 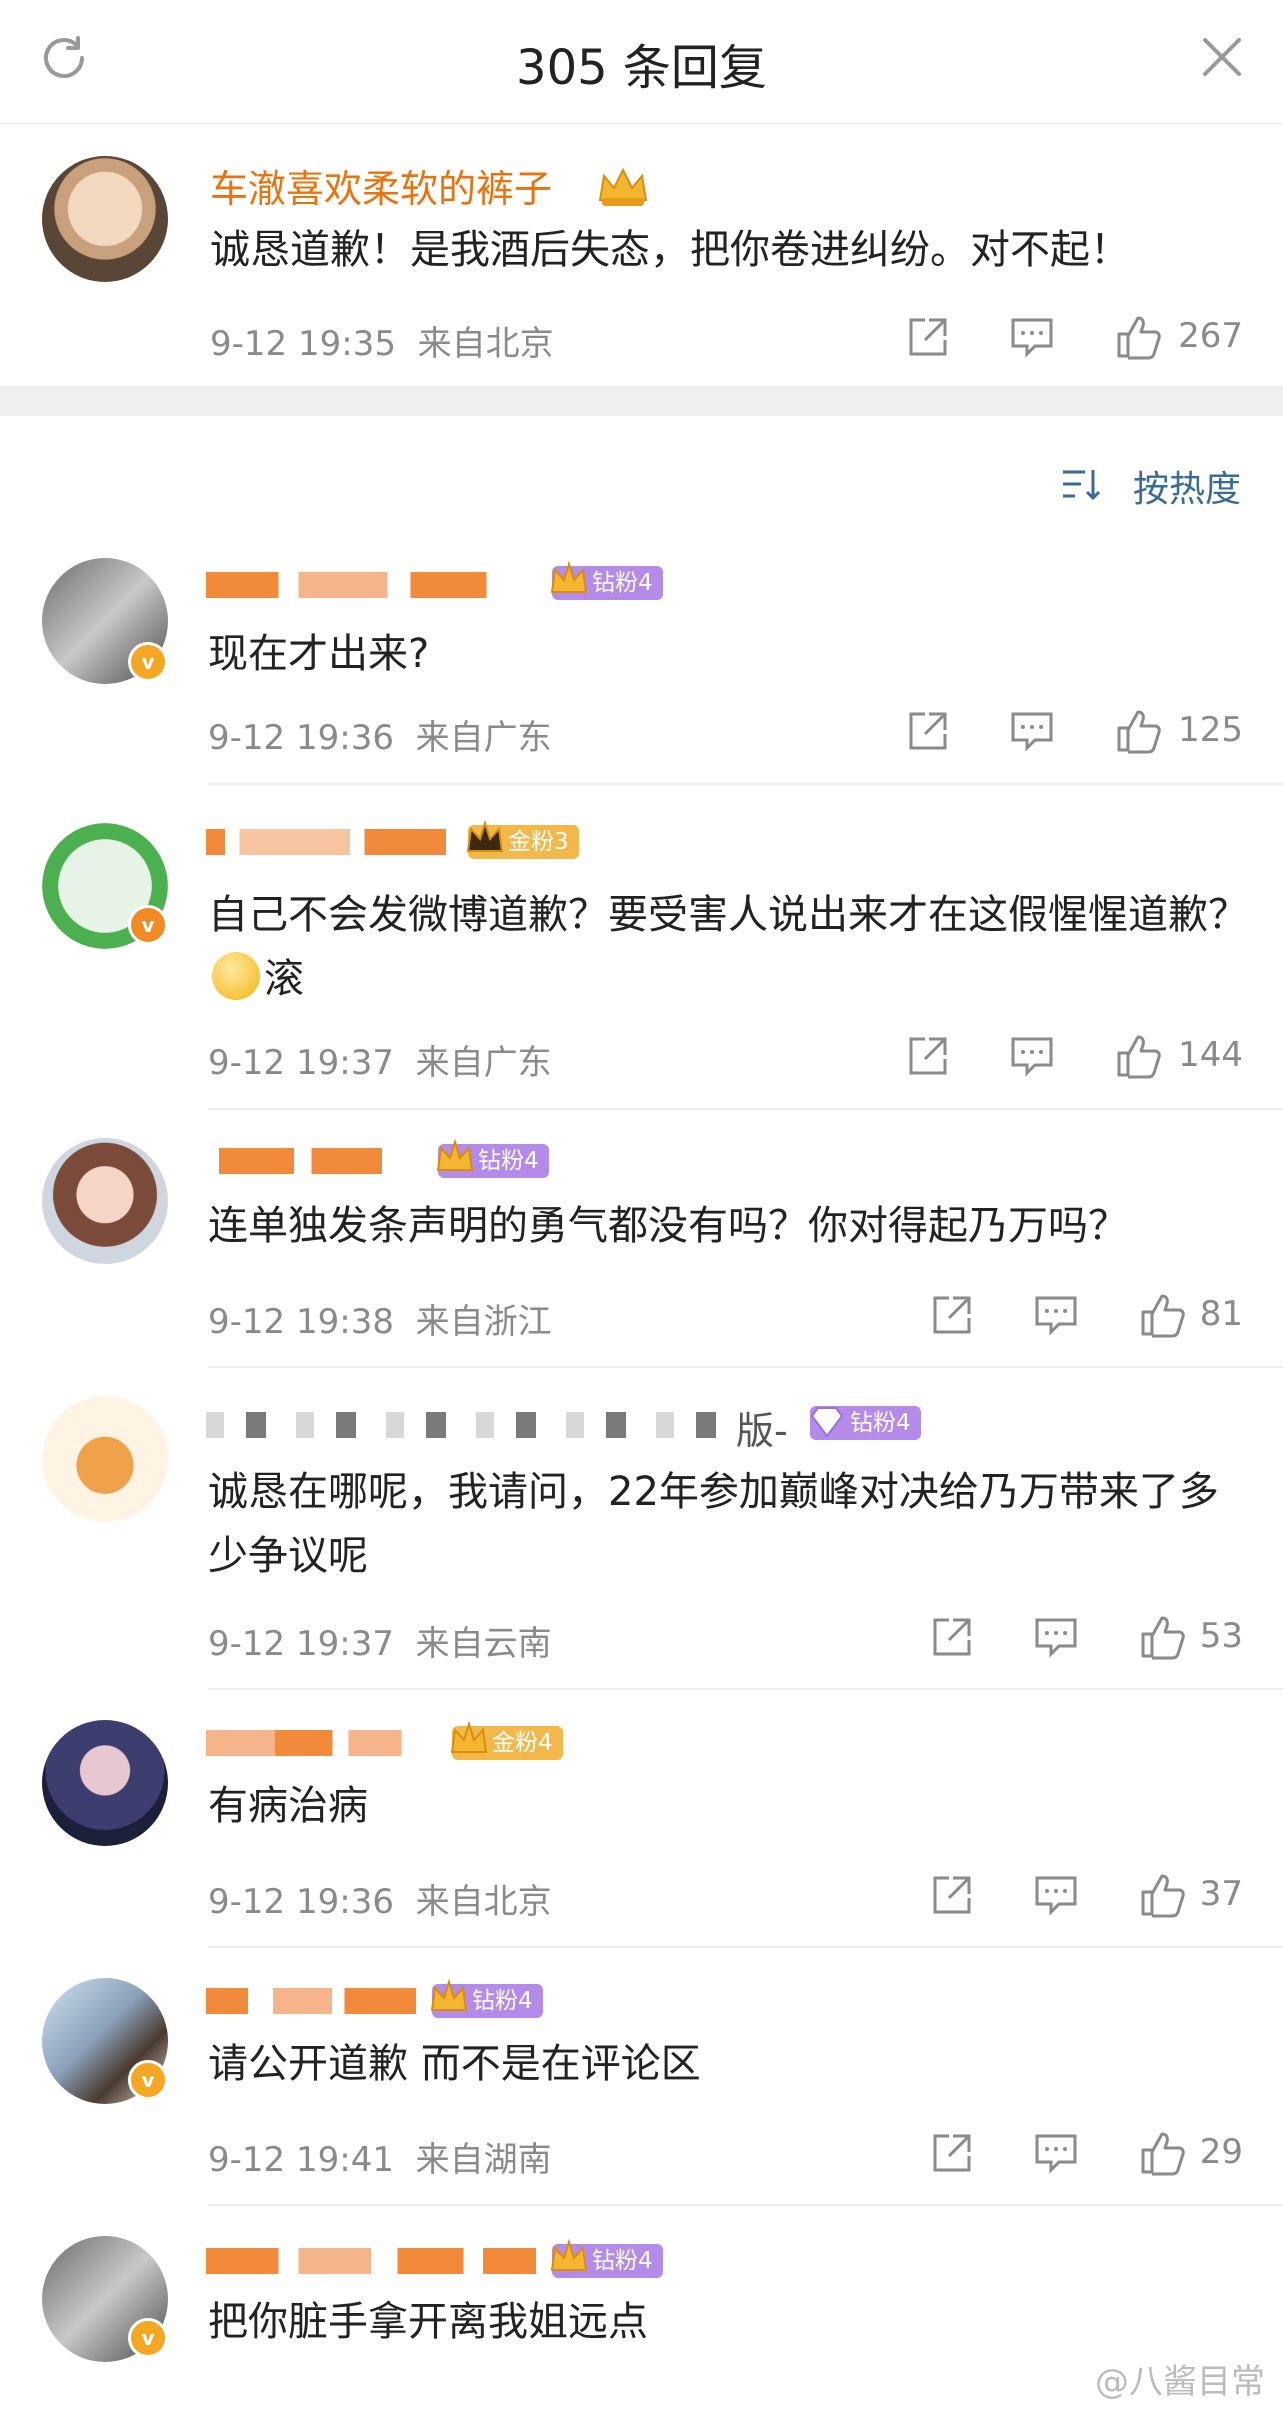 What do you see at coordinates (762, 1427) in the screenshot?
I see `reply-username: 版-` at bounding box center [762, 1427].